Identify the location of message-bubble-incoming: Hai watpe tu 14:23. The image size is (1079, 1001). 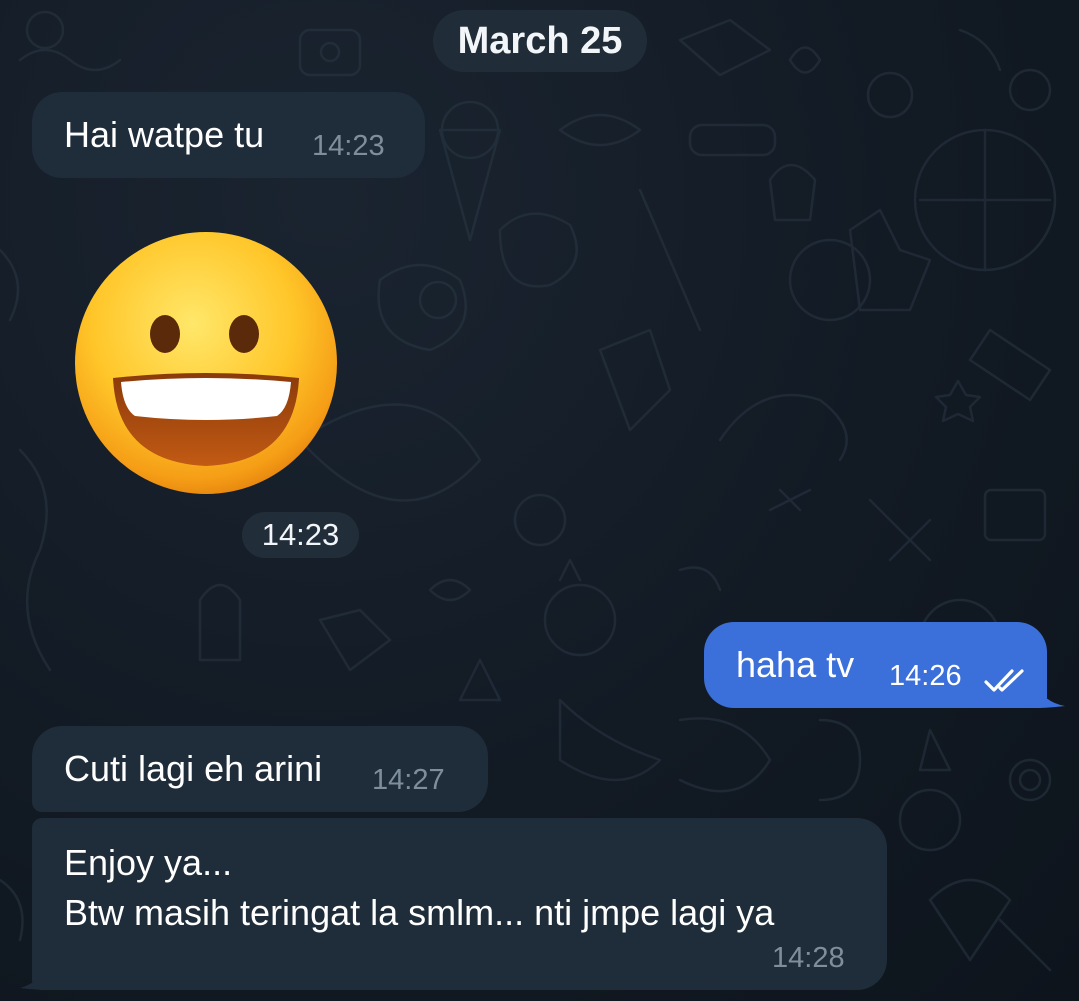
(228, 135).